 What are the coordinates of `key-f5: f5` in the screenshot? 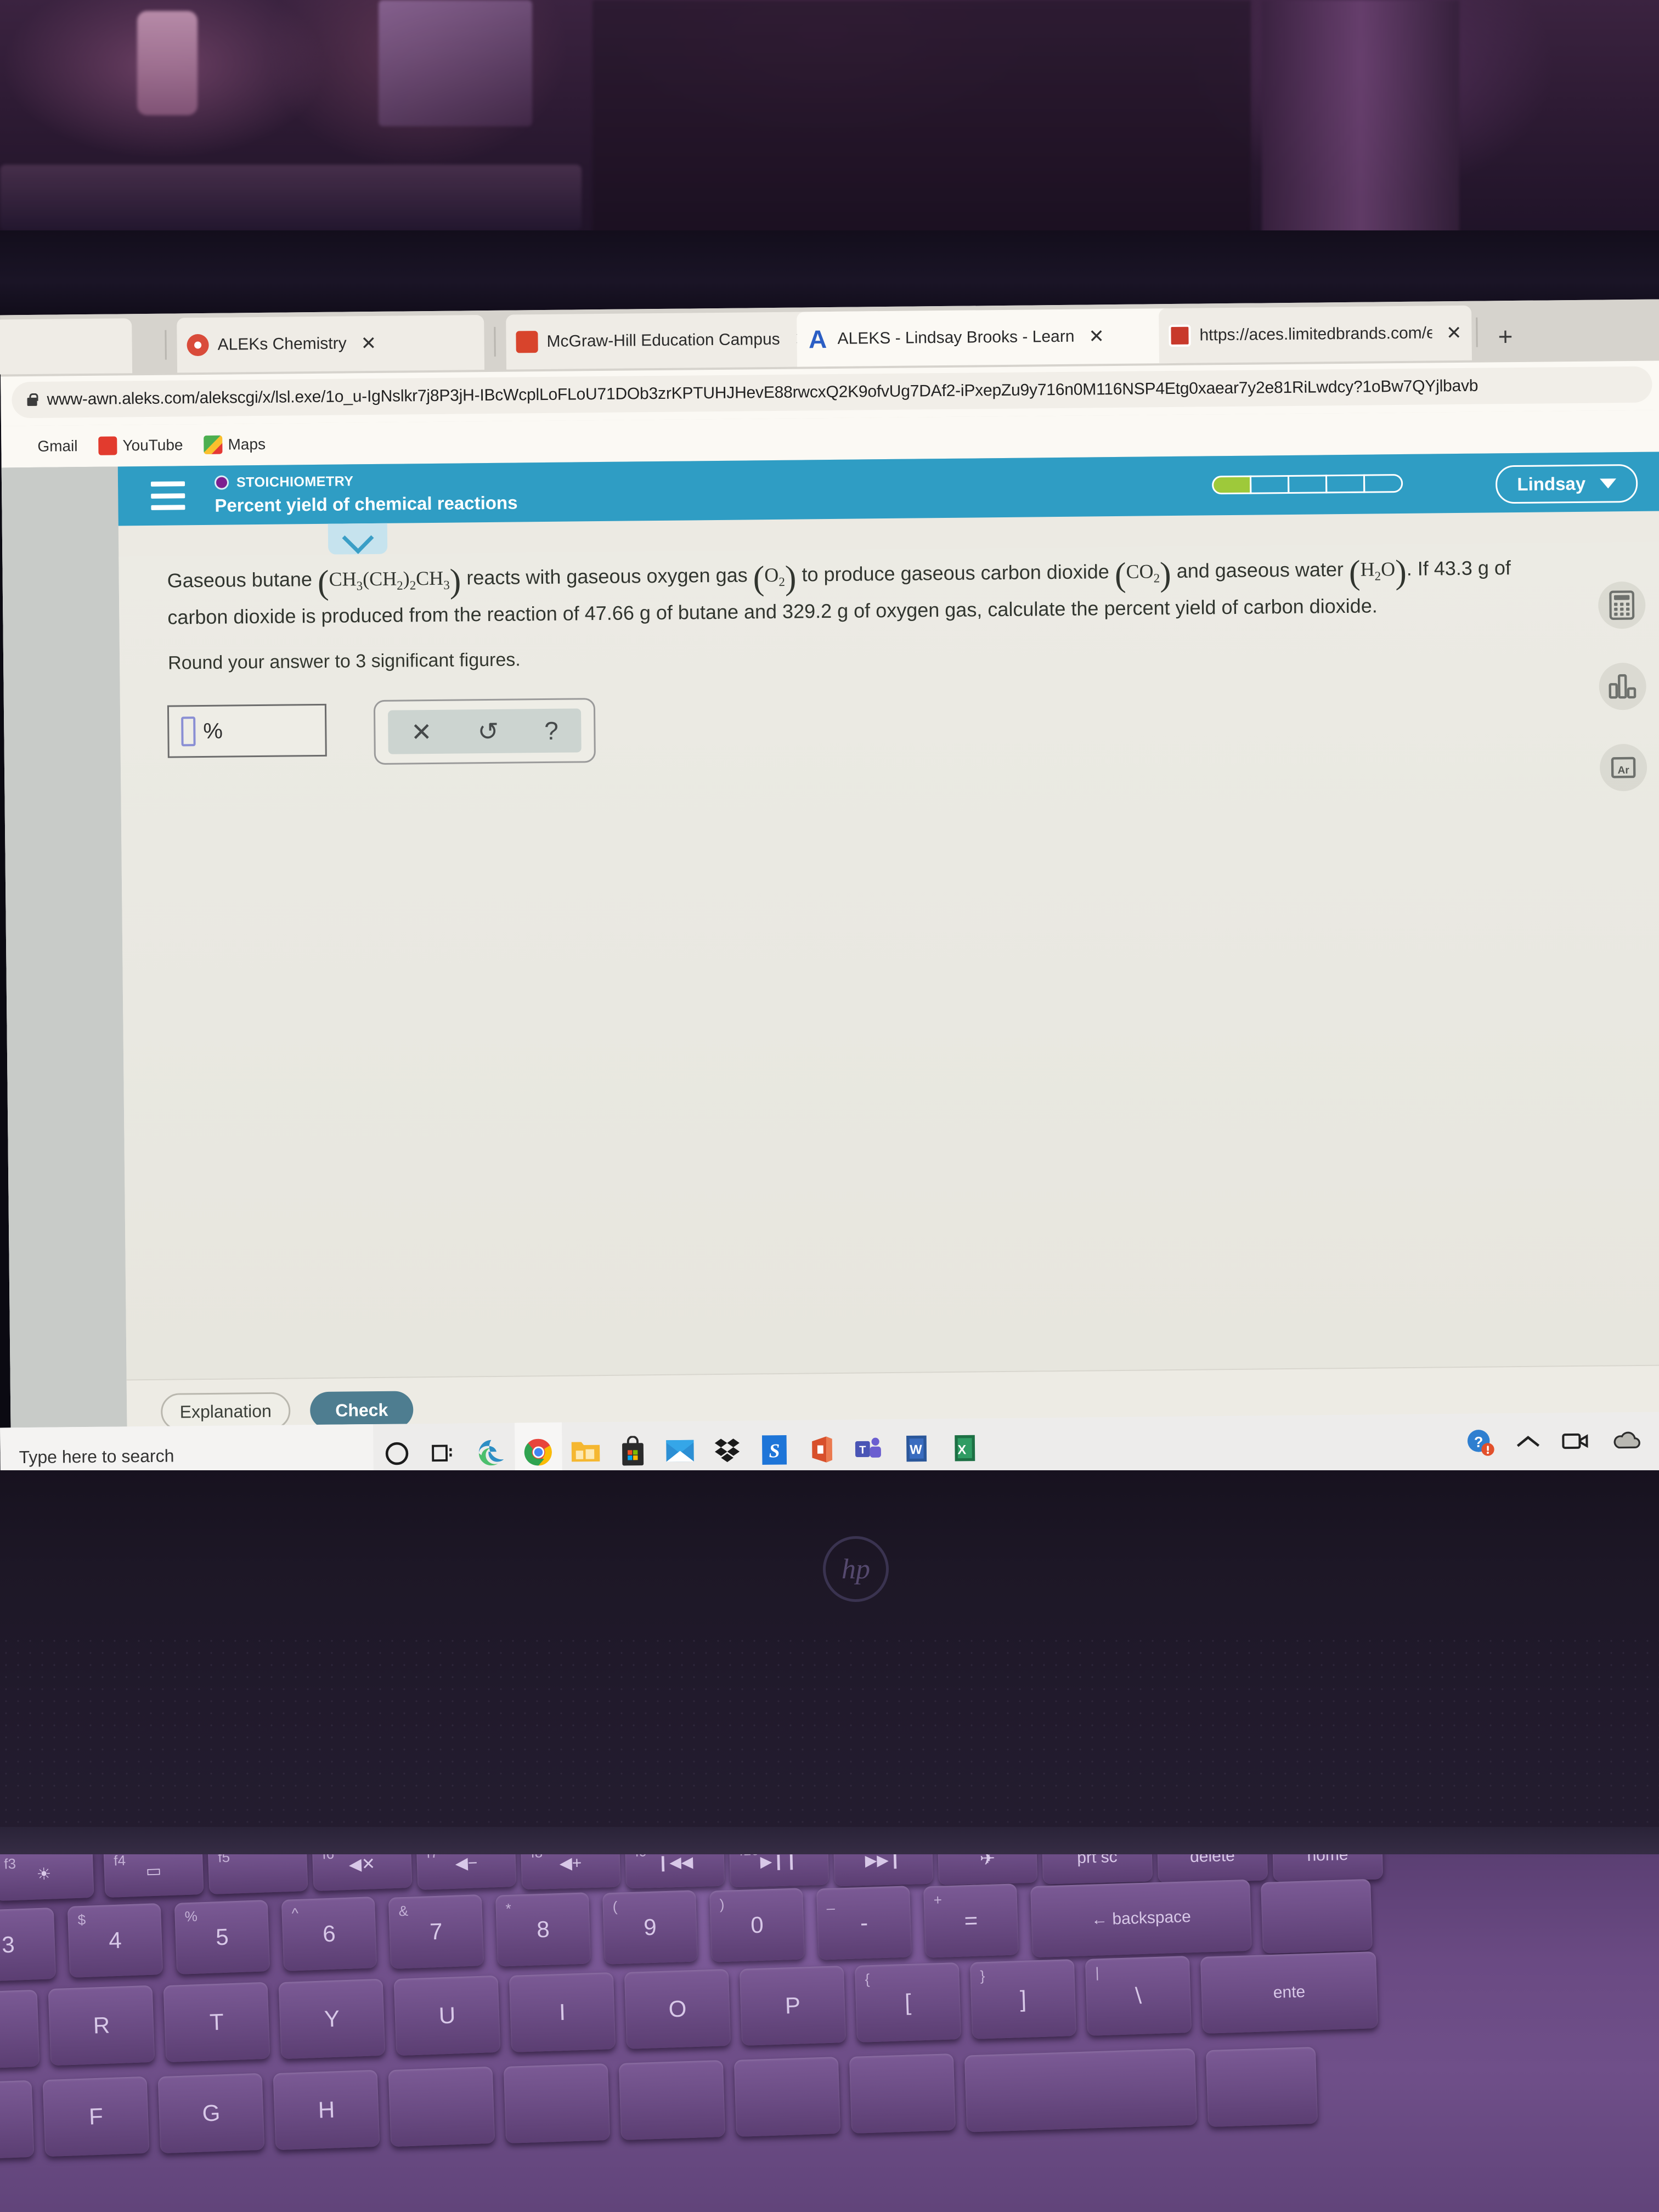 It's located at (257, 1874).